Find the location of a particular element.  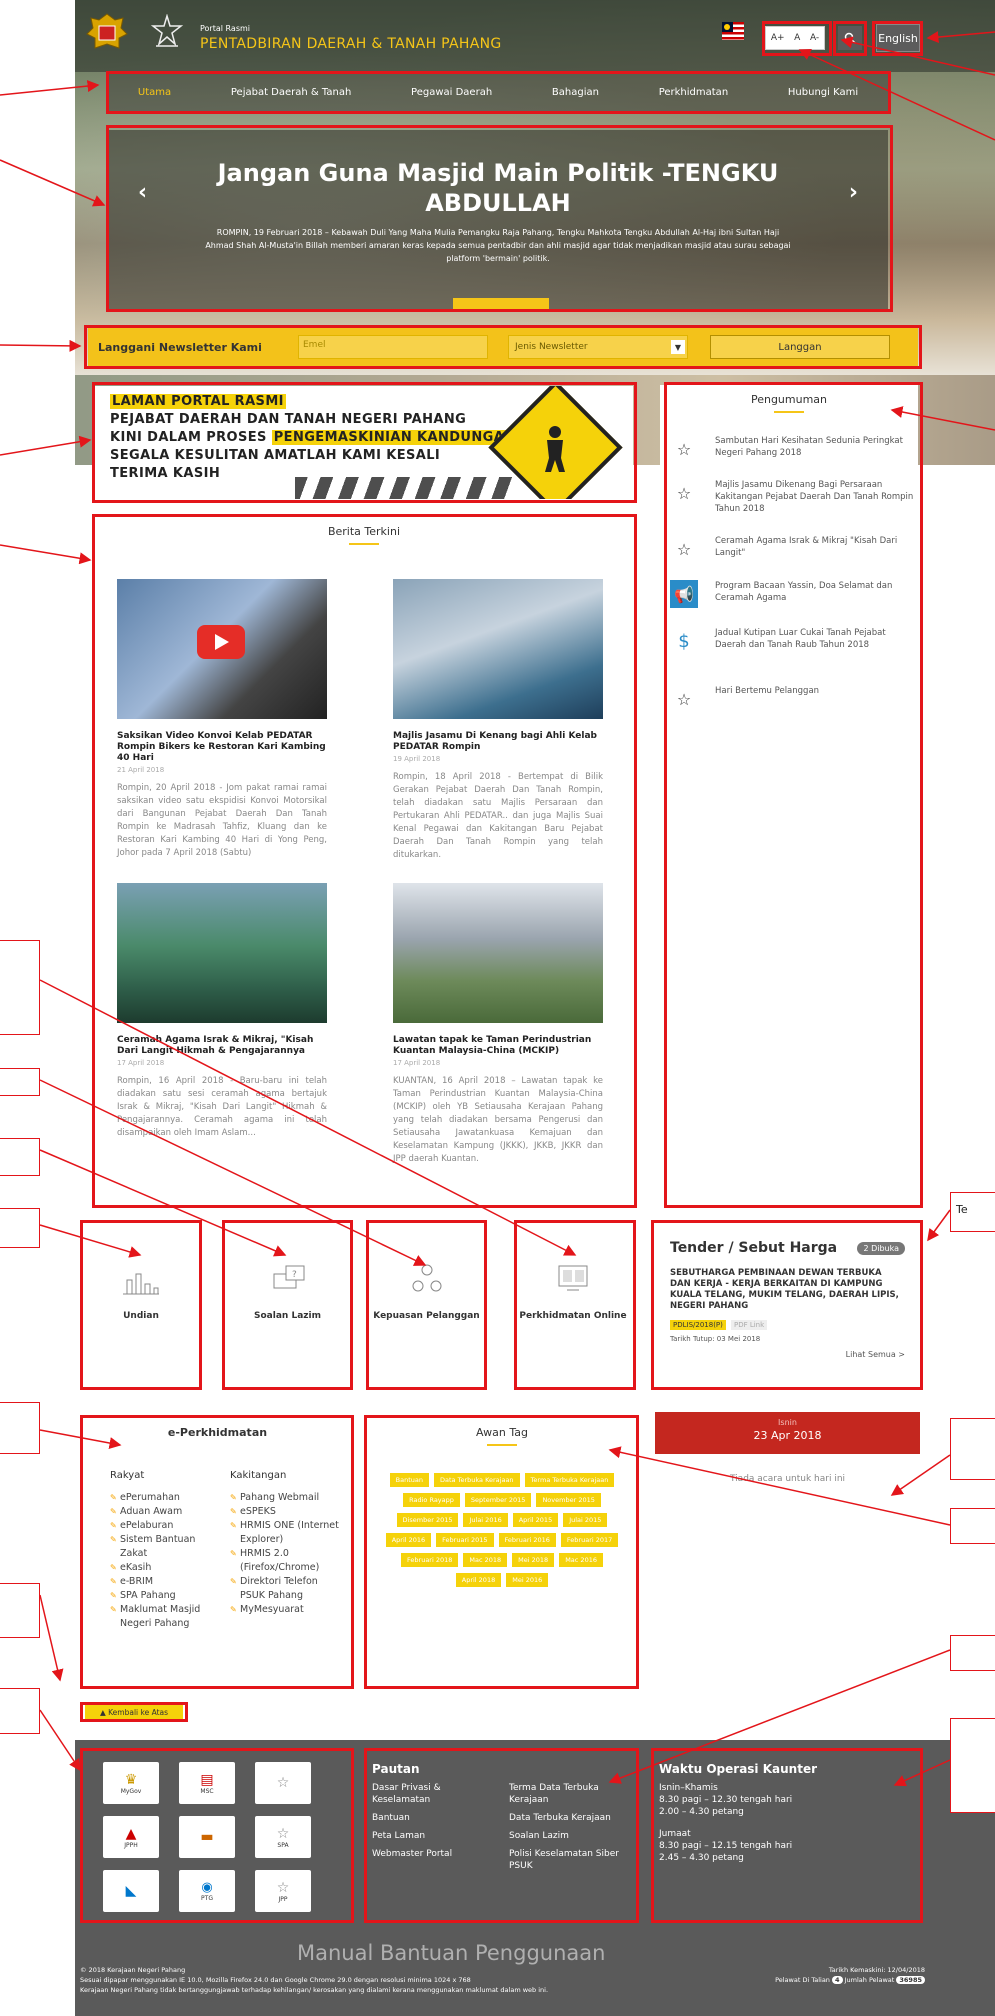

state-crest-logo is located at coordinates (107, 32).